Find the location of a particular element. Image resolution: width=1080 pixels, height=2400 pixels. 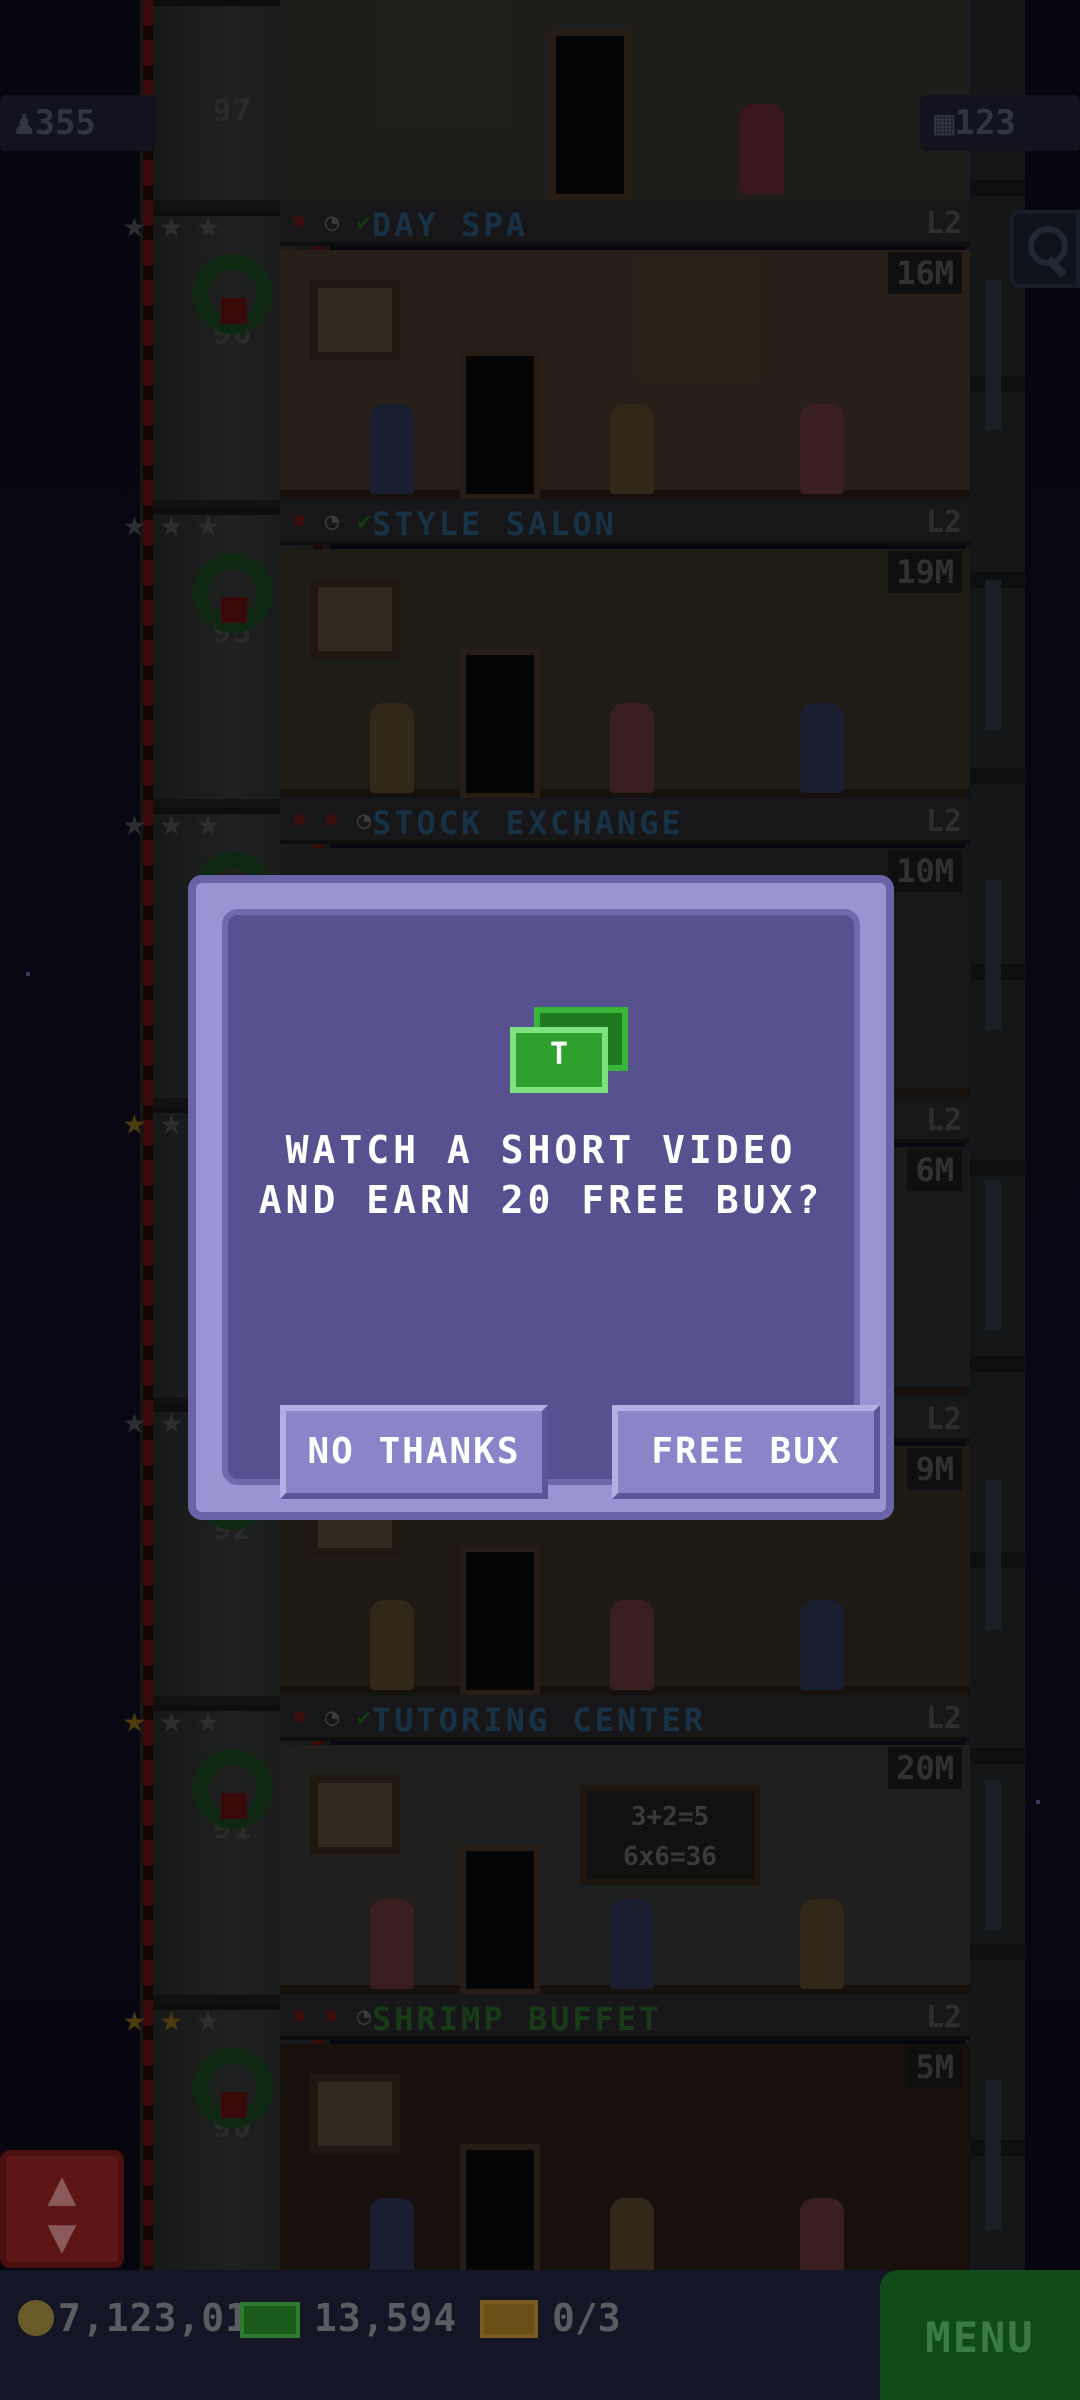

no-thanks-button: NO THANKS is located at coordinates (414, 1452).